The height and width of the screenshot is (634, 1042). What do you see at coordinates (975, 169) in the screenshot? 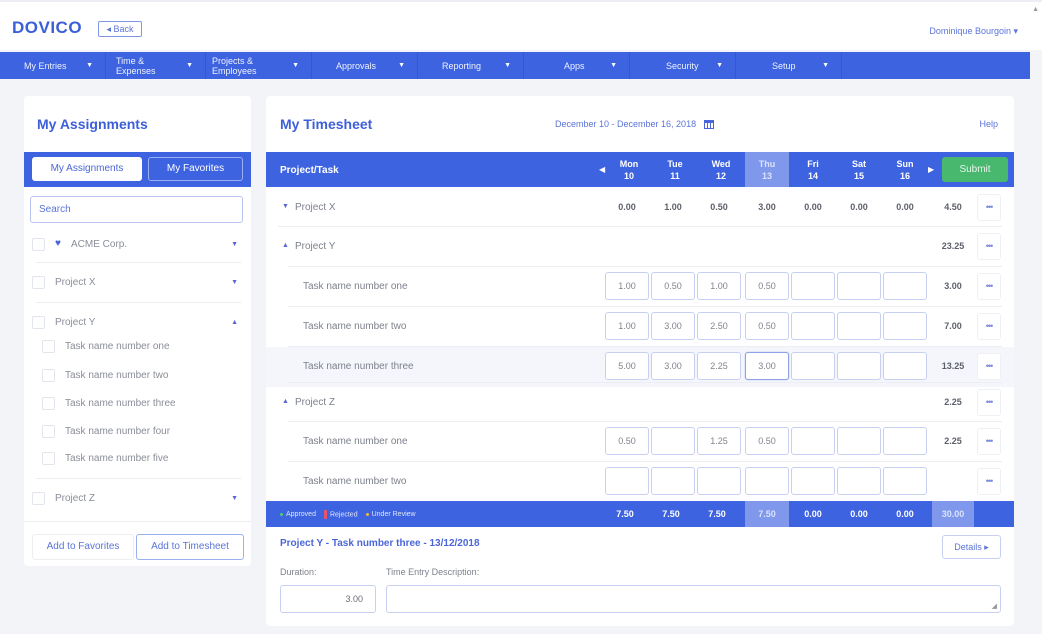
I see `submit-button: Submit` at bounding box center [975, 169].